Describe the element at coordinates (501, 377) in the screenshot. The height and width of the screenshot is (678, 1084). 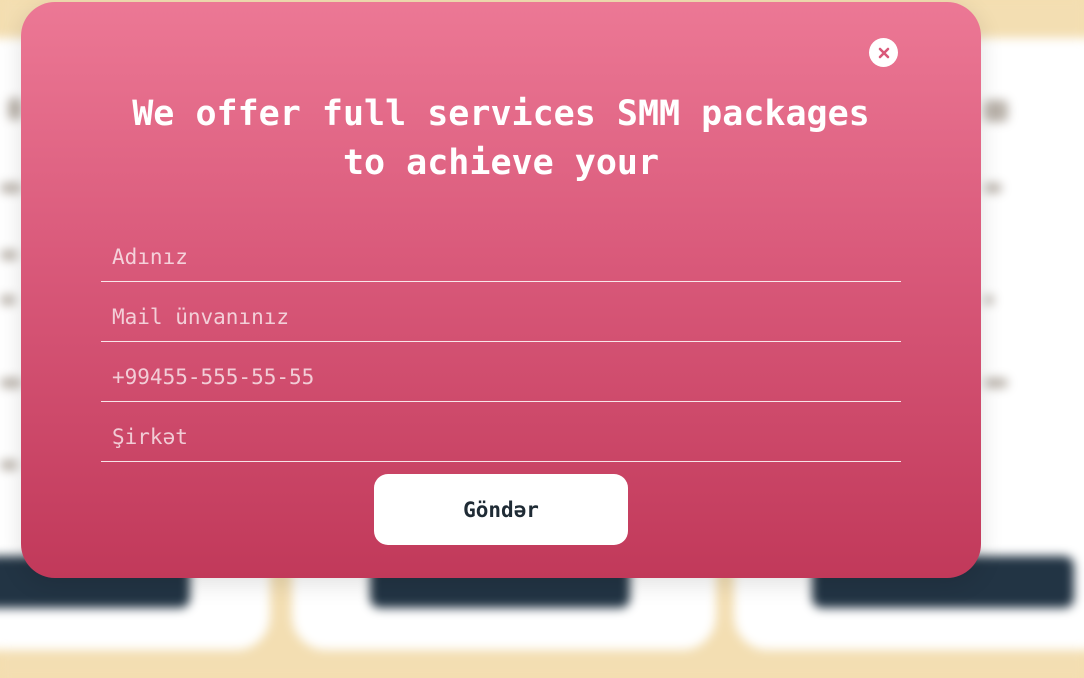
I see `phone-input` at that location.